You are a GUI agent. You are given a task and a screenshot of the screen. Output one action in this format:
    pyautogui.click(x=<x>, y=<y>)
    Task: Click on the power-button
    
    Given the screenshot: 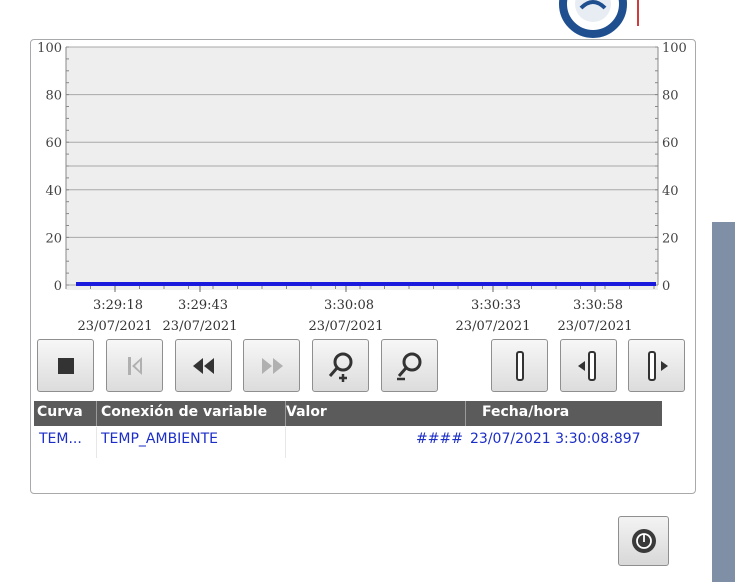 What is the action you would take?
    pyautogui.click(x=643, y=541)
    